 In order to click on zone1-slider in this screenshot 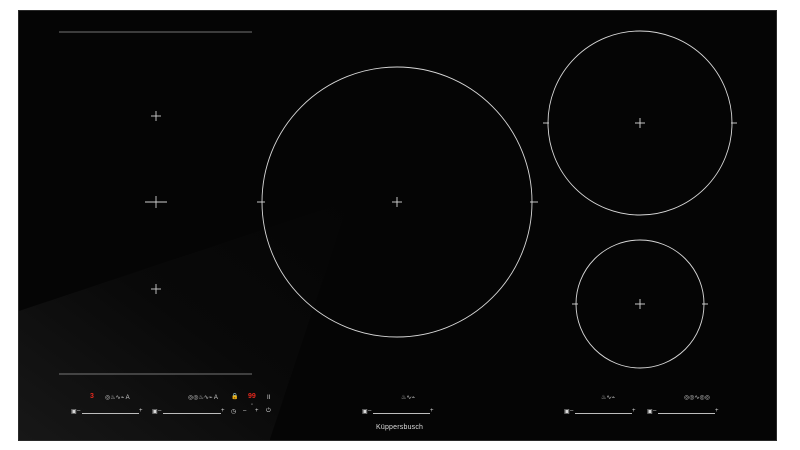, I will do `click(110, 413)`.